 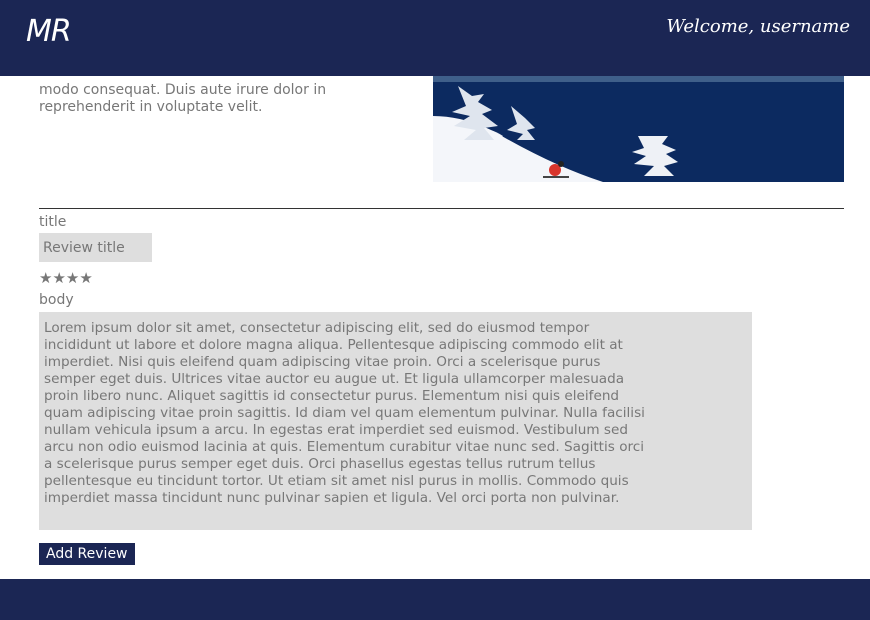 What do you see at coordinates (66, 278) in the screenshot?
I see `star-rating: ★★★★` at bounding box center [66, 278].